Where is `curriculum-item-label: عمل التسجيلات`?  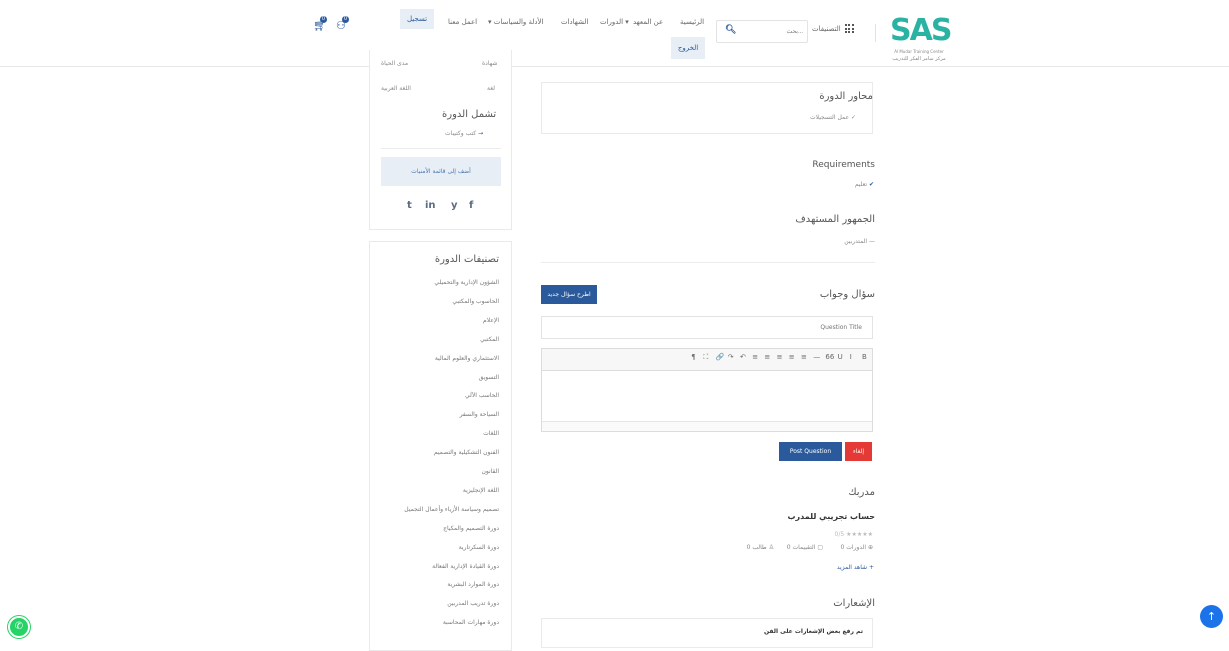
curriculum-item-label: عمل التسجيلات is located at coordinates (829, 117).